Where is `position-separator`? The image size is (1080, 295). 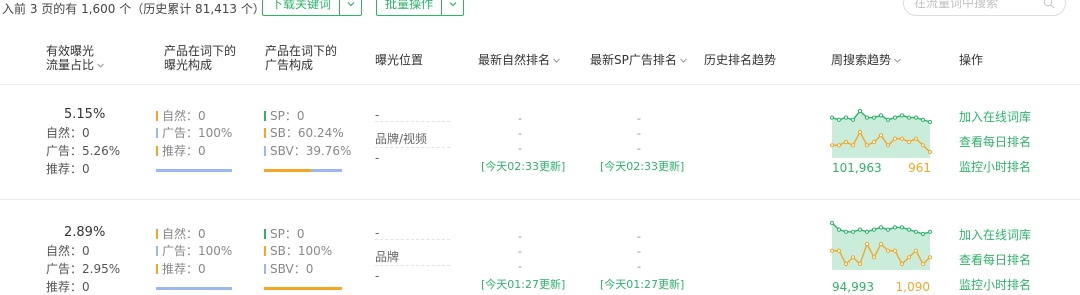 position-separator is located at coordinates (412, 121).